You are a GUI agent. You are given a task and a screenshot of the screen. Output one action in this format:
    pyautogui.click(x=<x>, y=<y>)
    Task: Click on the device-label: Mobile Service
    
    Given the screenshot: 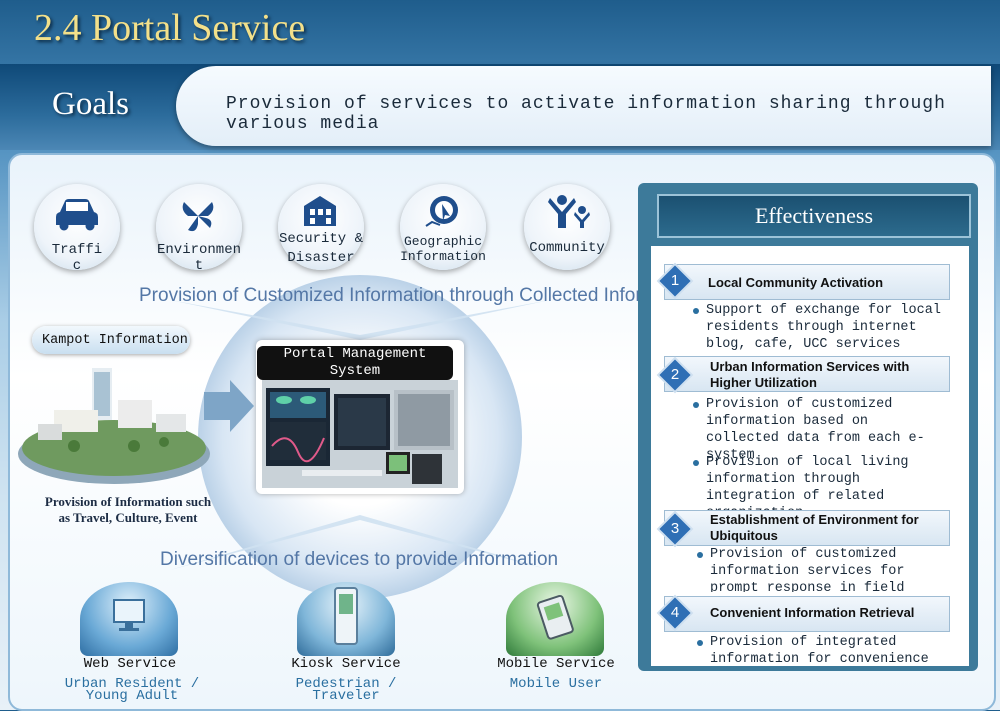 What is the action you would take?
    pyautogui.click(x=556, y=664)
    